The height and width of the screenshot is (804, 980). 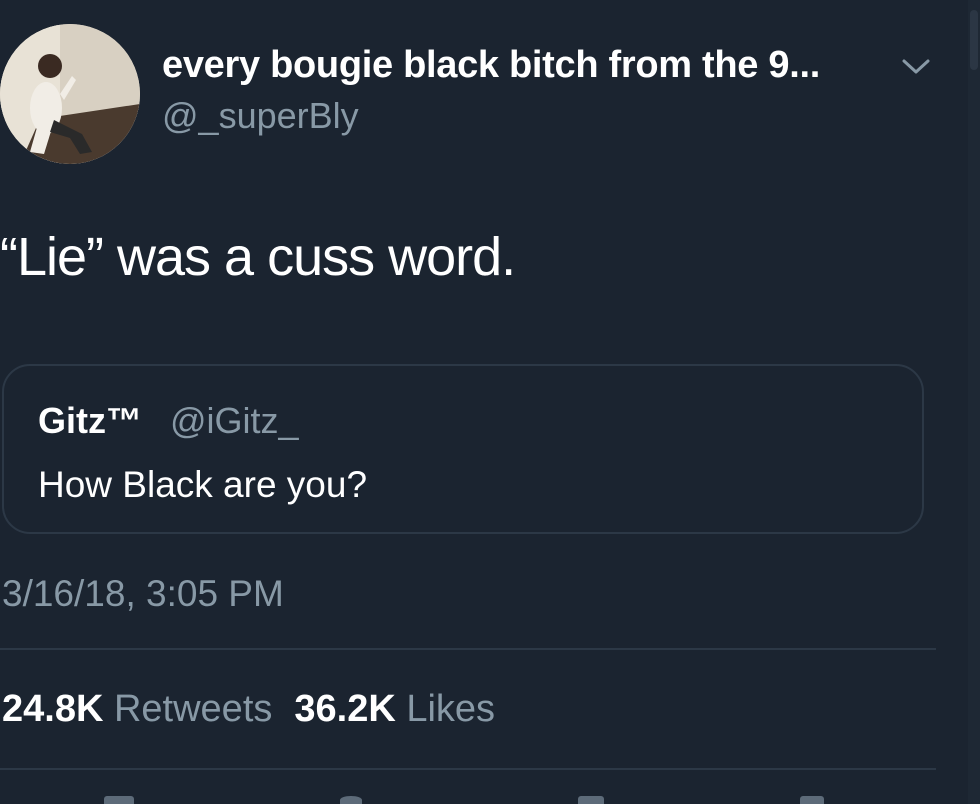 I want to click on retweets-count: 24.8K, so click(x=53, y=709).